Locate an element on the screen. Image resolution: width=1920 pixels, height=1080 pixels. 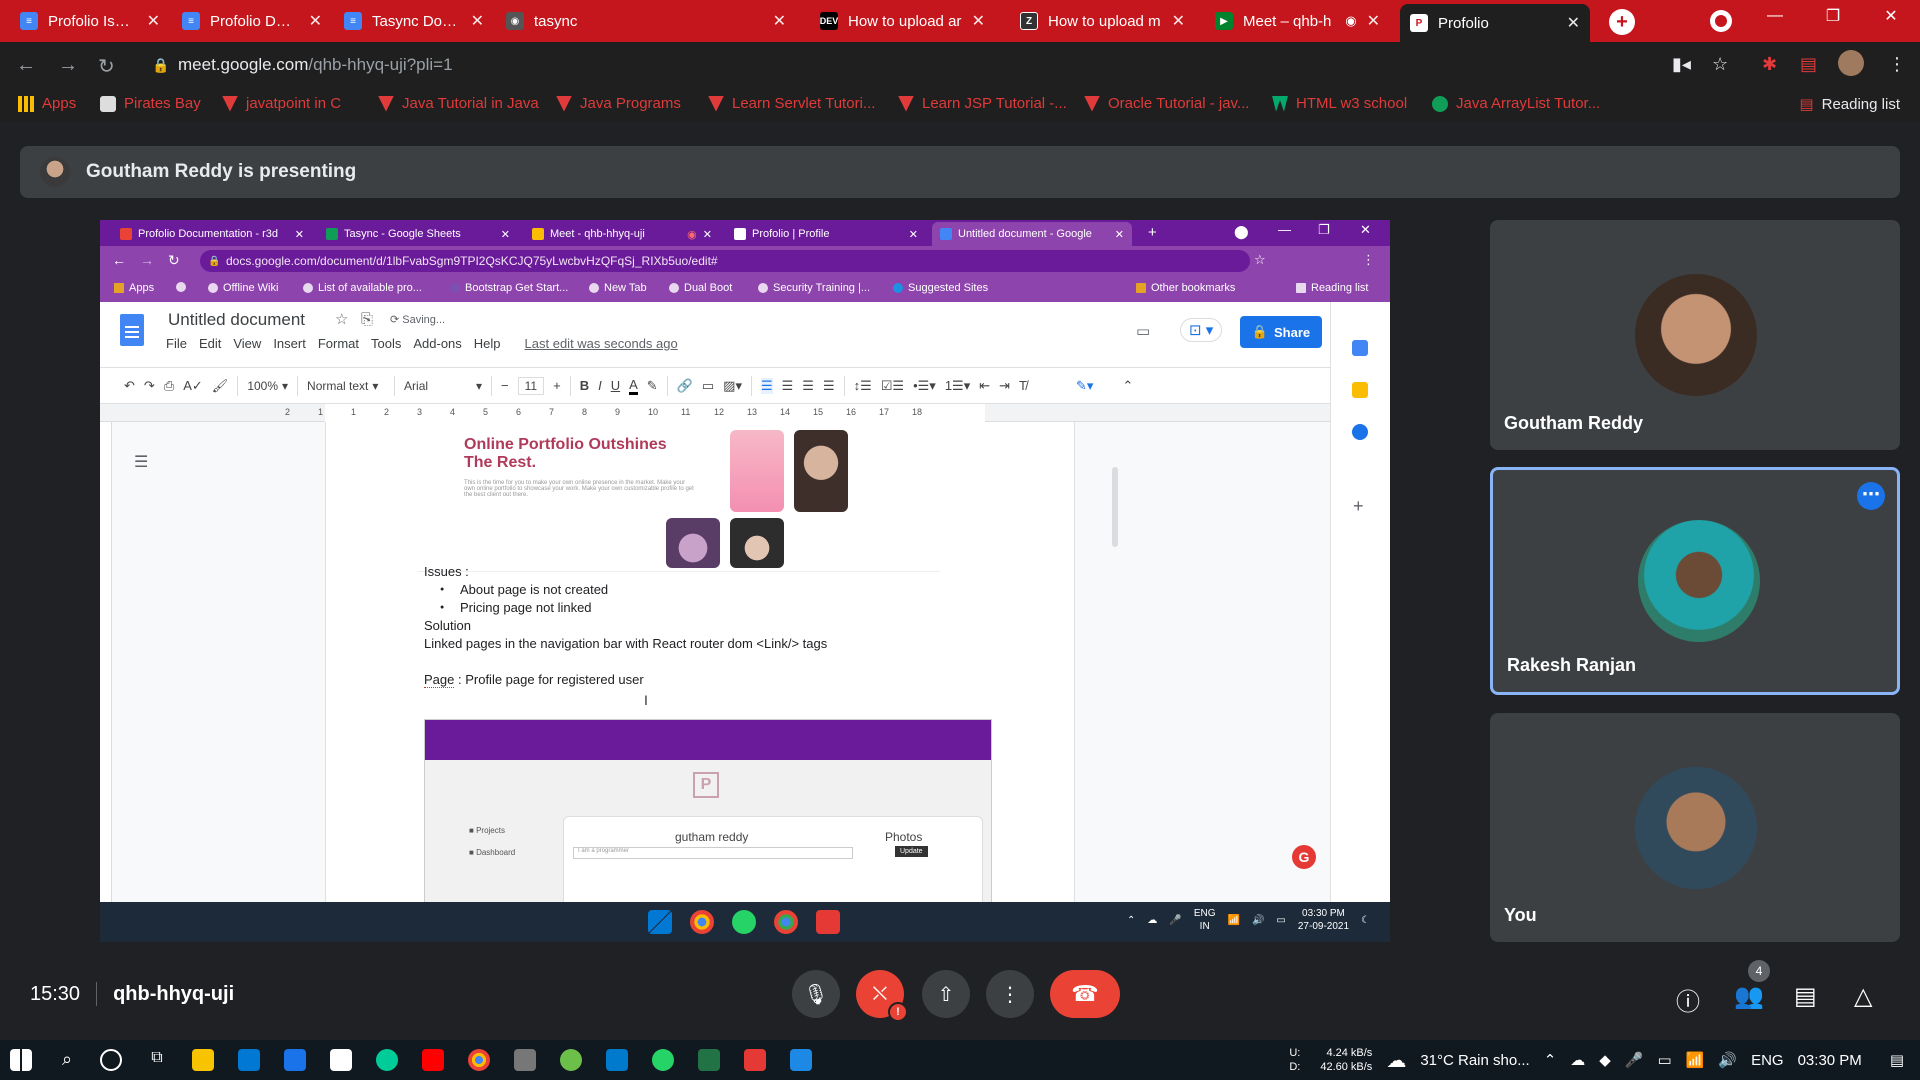
volume-icon: 🔊 is located at coordinates (1727, 1060).